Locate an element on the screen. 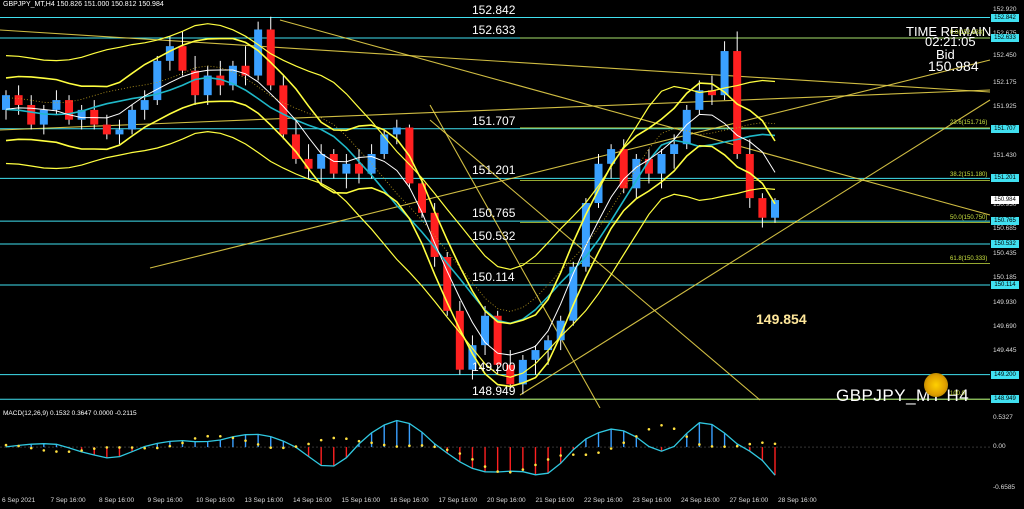 This screenshot has height=509, width=1024. macd-signal-line is located at coordinates (390, 447).